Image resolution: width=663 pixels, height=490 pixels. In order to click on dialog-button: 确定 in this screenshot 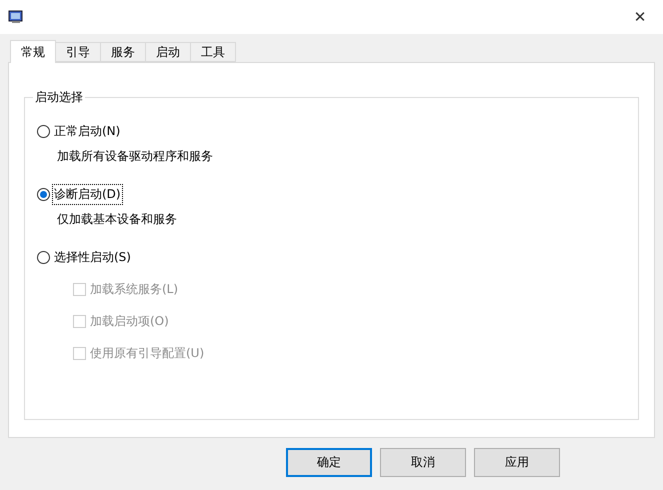, I will do `click(329, 462)`.